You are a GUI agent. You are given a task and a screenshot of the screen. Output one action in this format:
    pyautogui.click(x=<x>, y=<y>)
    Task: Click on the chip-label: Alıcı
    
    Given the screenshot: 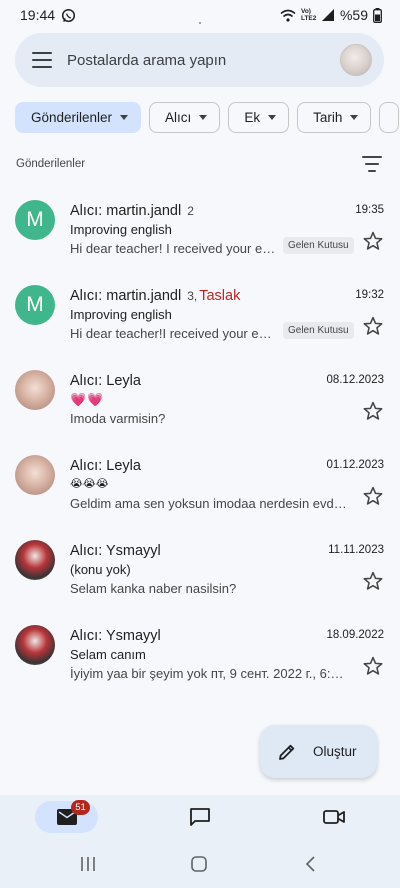 What is the action you would take?
    pyautogui.click(x=178, y=117)
    